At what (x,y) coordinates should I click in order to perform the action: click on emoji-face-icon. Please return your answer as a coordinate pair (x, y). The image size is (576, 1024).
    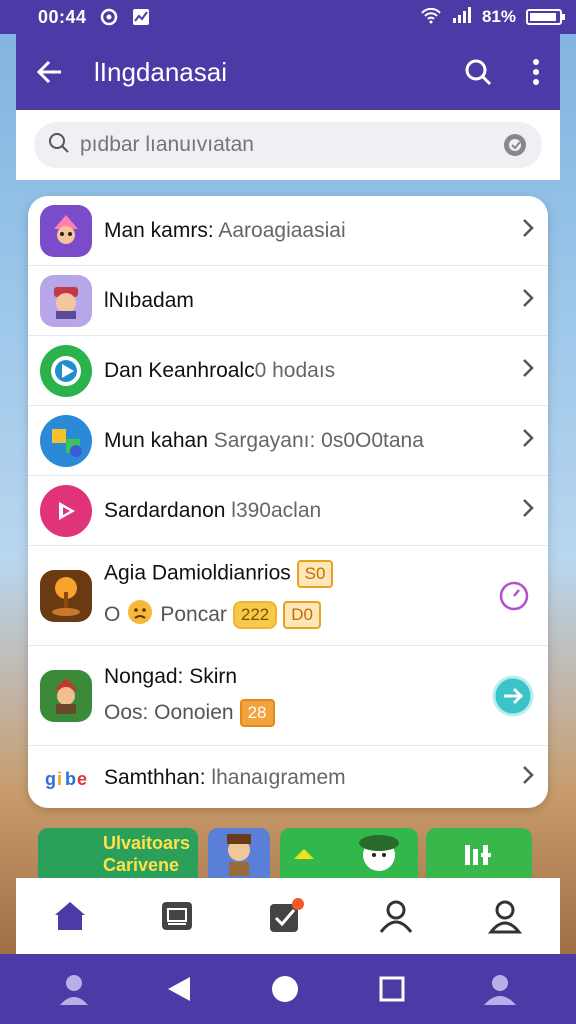
    Looking at the image, I should click on (140, 615).